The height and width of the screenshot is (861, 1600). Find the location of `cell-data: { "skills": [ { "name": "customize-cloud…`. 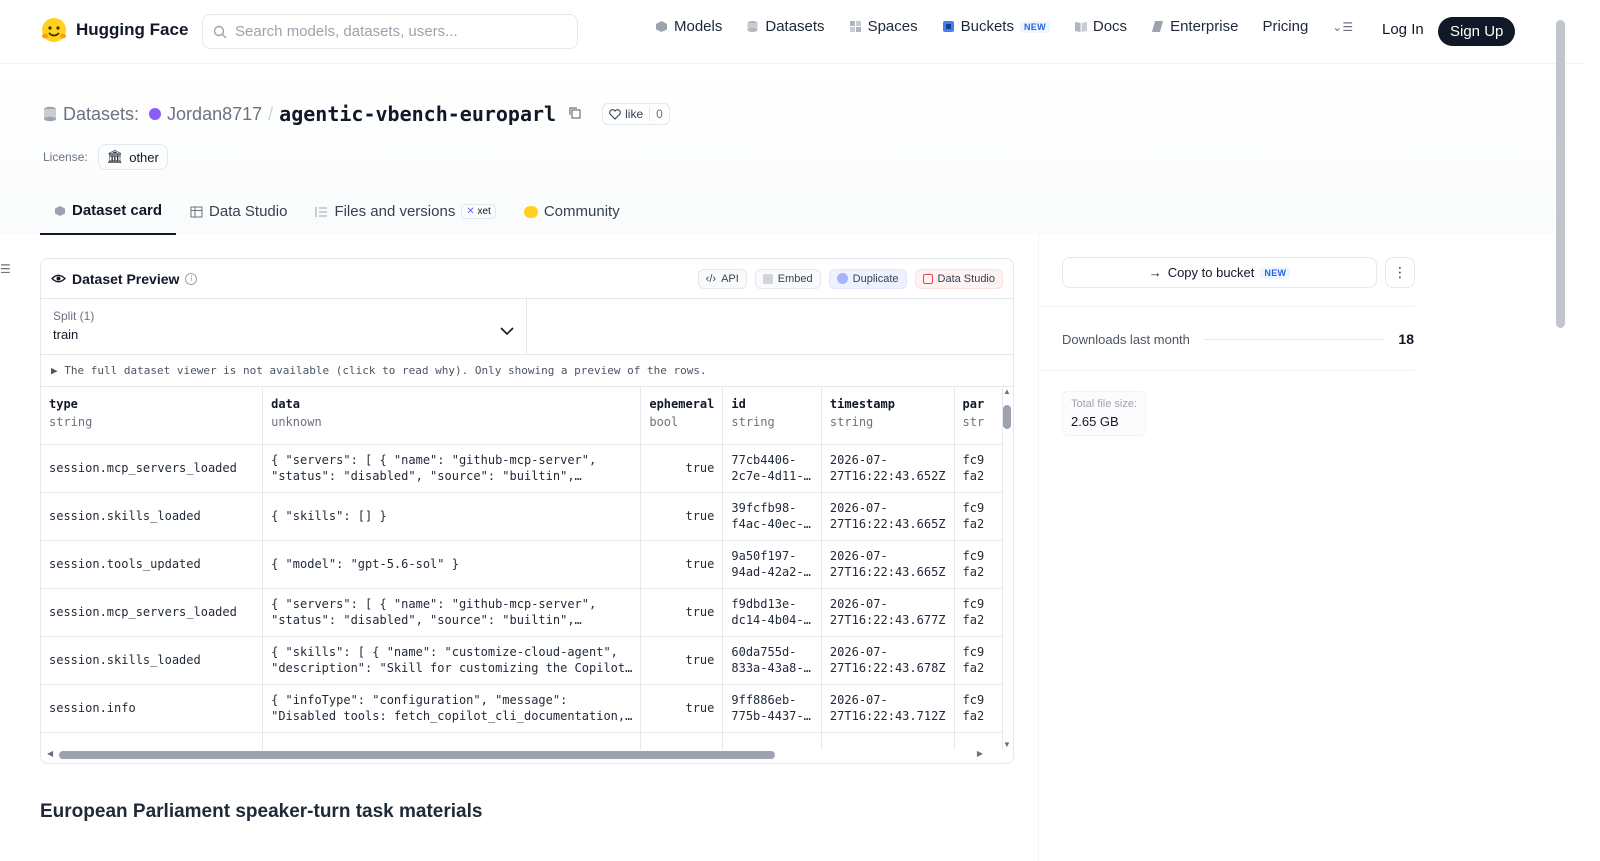

cell-data: { "skills": [ { "name": "customize-cloud… is located at coordinates (452, 660).